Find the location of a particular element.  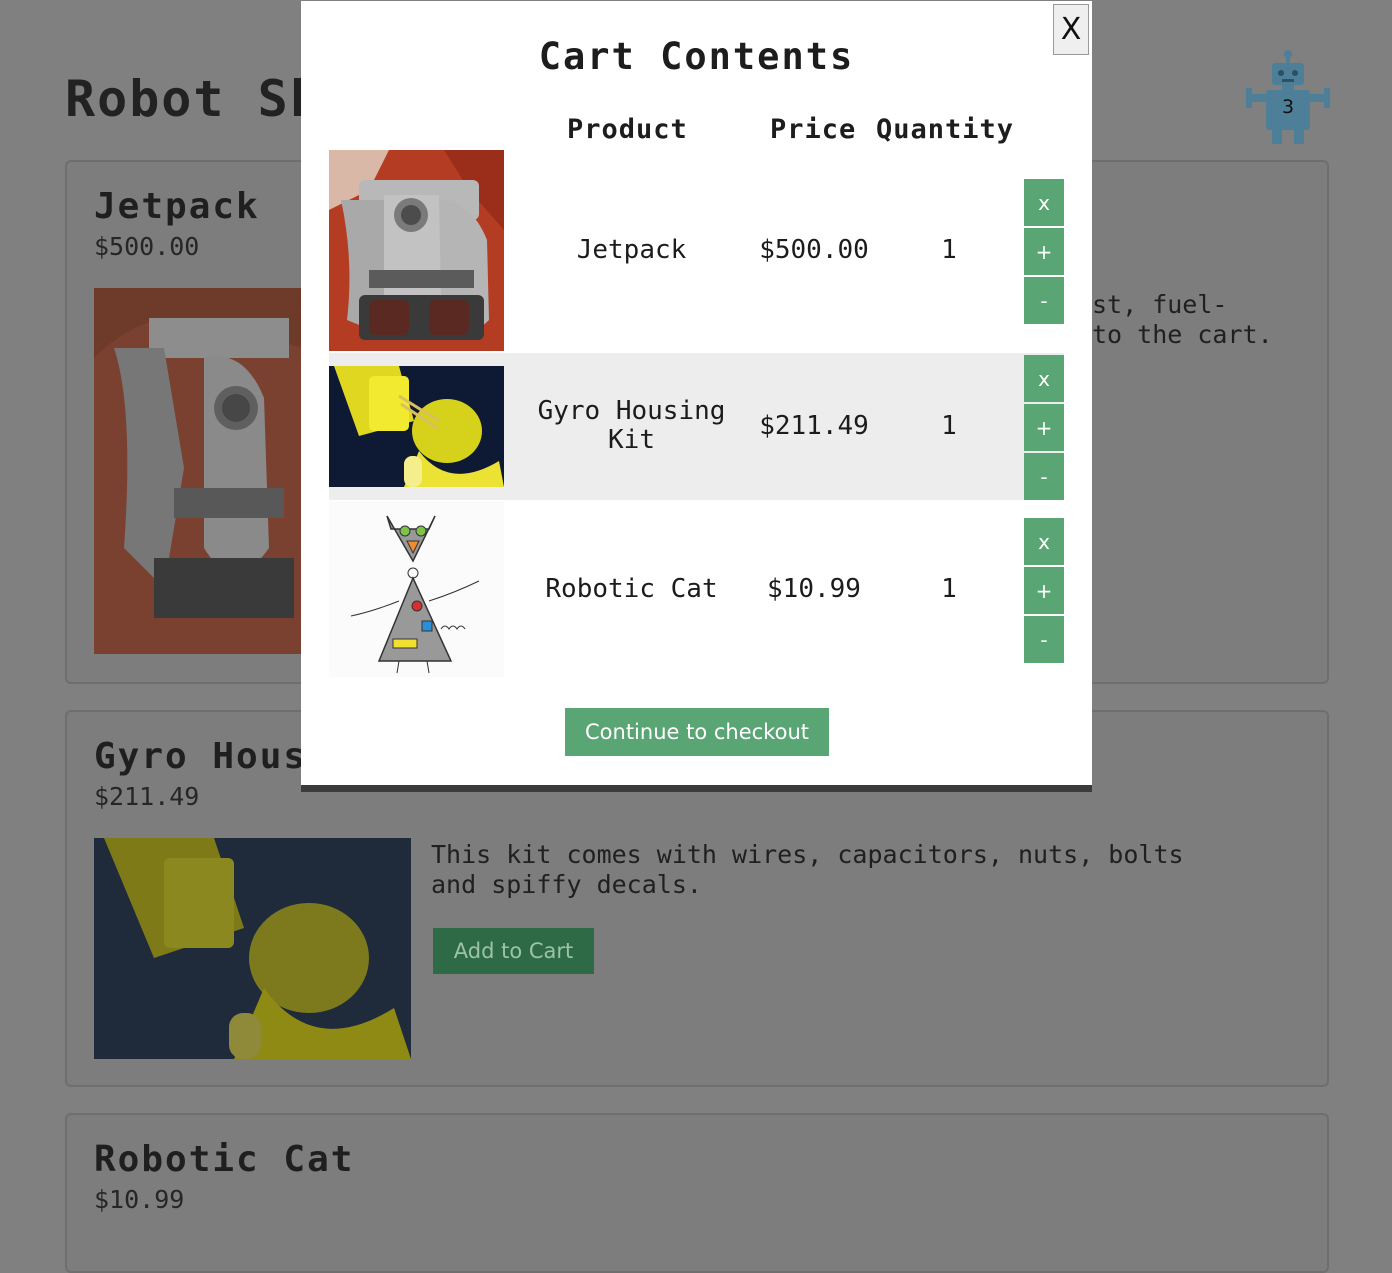

cart-item-name: Gyro Housing Kit is located at coordinates (631, 425).